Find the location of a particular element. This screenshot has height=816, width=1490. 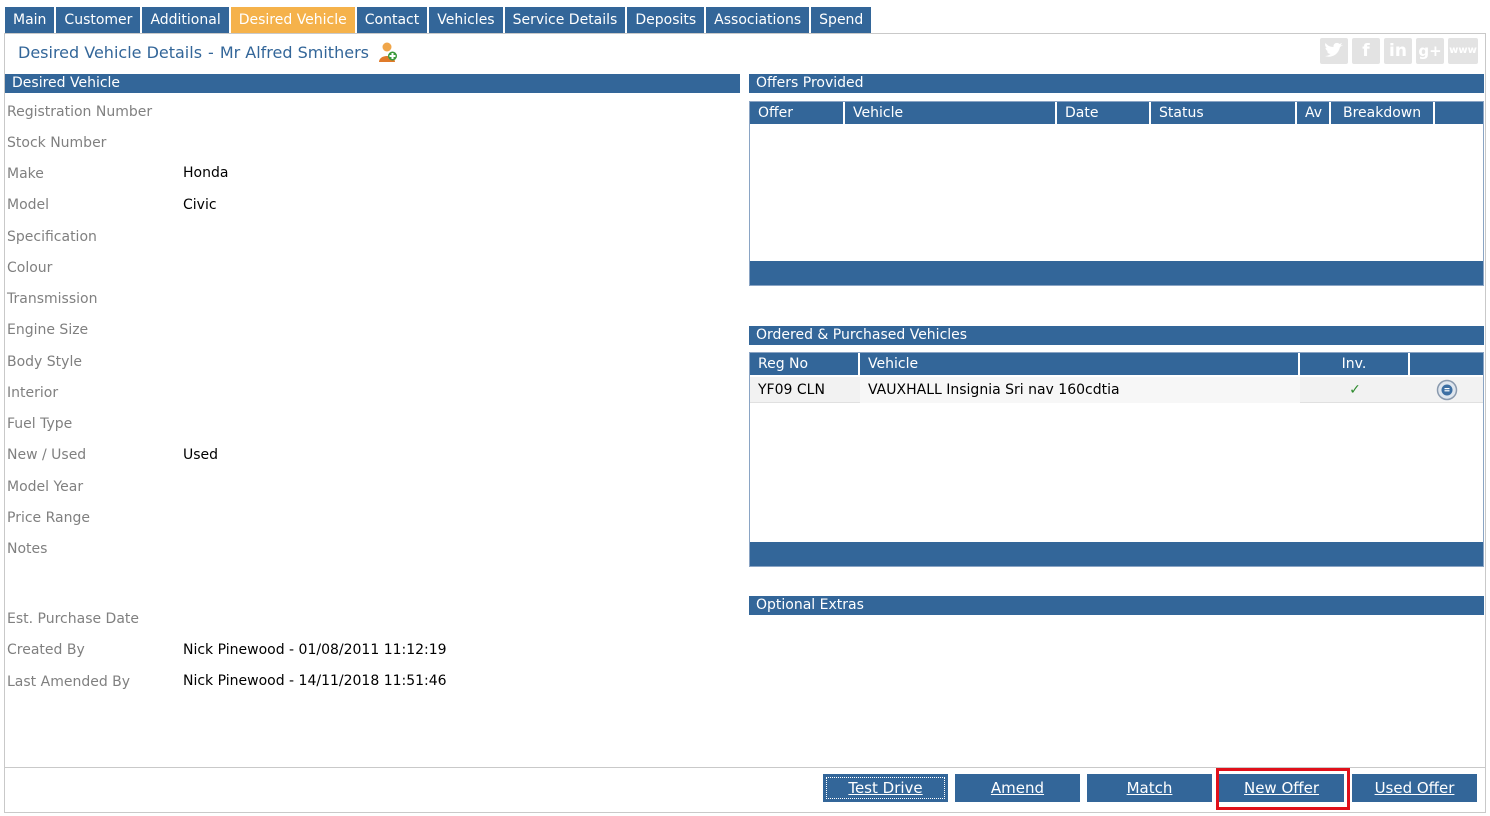

tab-additional: Additional is located at coordinates (185, 20).